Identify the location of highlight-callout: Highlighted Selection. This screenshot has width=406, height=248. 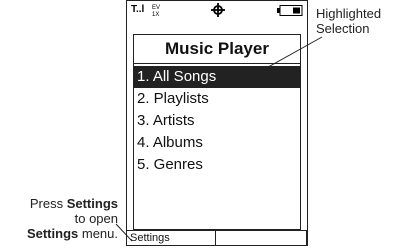
(348, 21).